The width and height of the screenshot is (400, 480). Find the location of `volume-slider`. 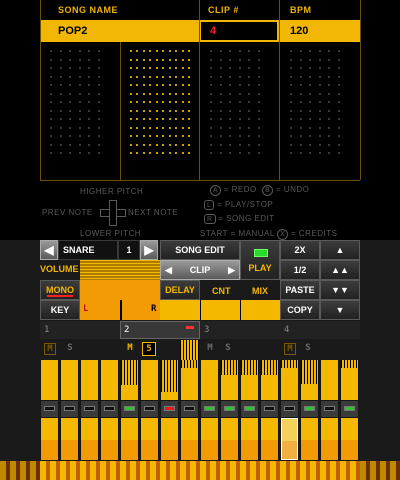

volume-slider is located at coordinates (120, 270).